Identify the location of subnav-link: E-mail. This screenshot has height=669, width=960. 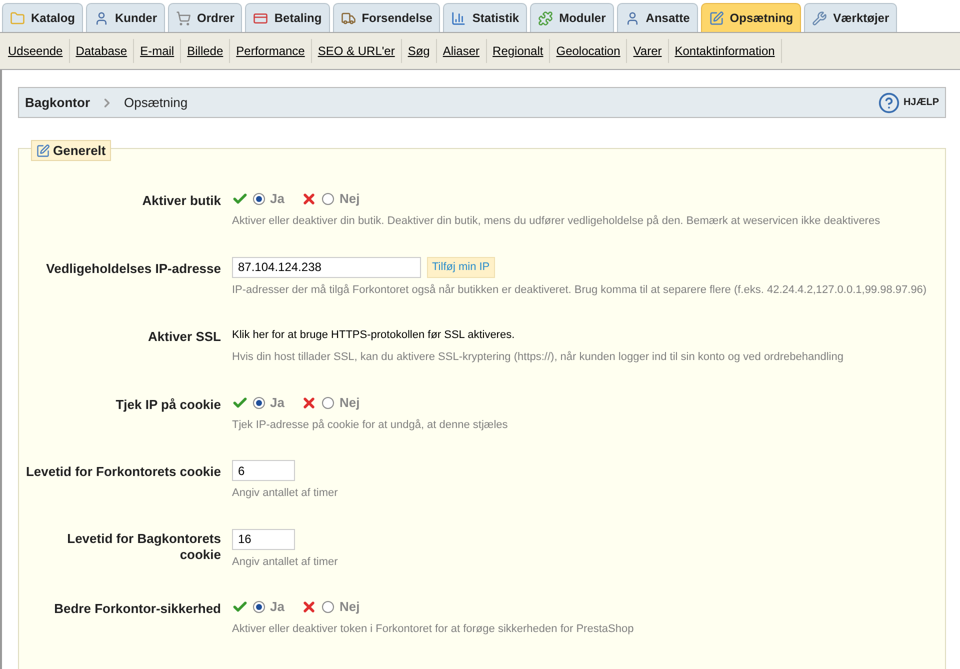
(158, 51).